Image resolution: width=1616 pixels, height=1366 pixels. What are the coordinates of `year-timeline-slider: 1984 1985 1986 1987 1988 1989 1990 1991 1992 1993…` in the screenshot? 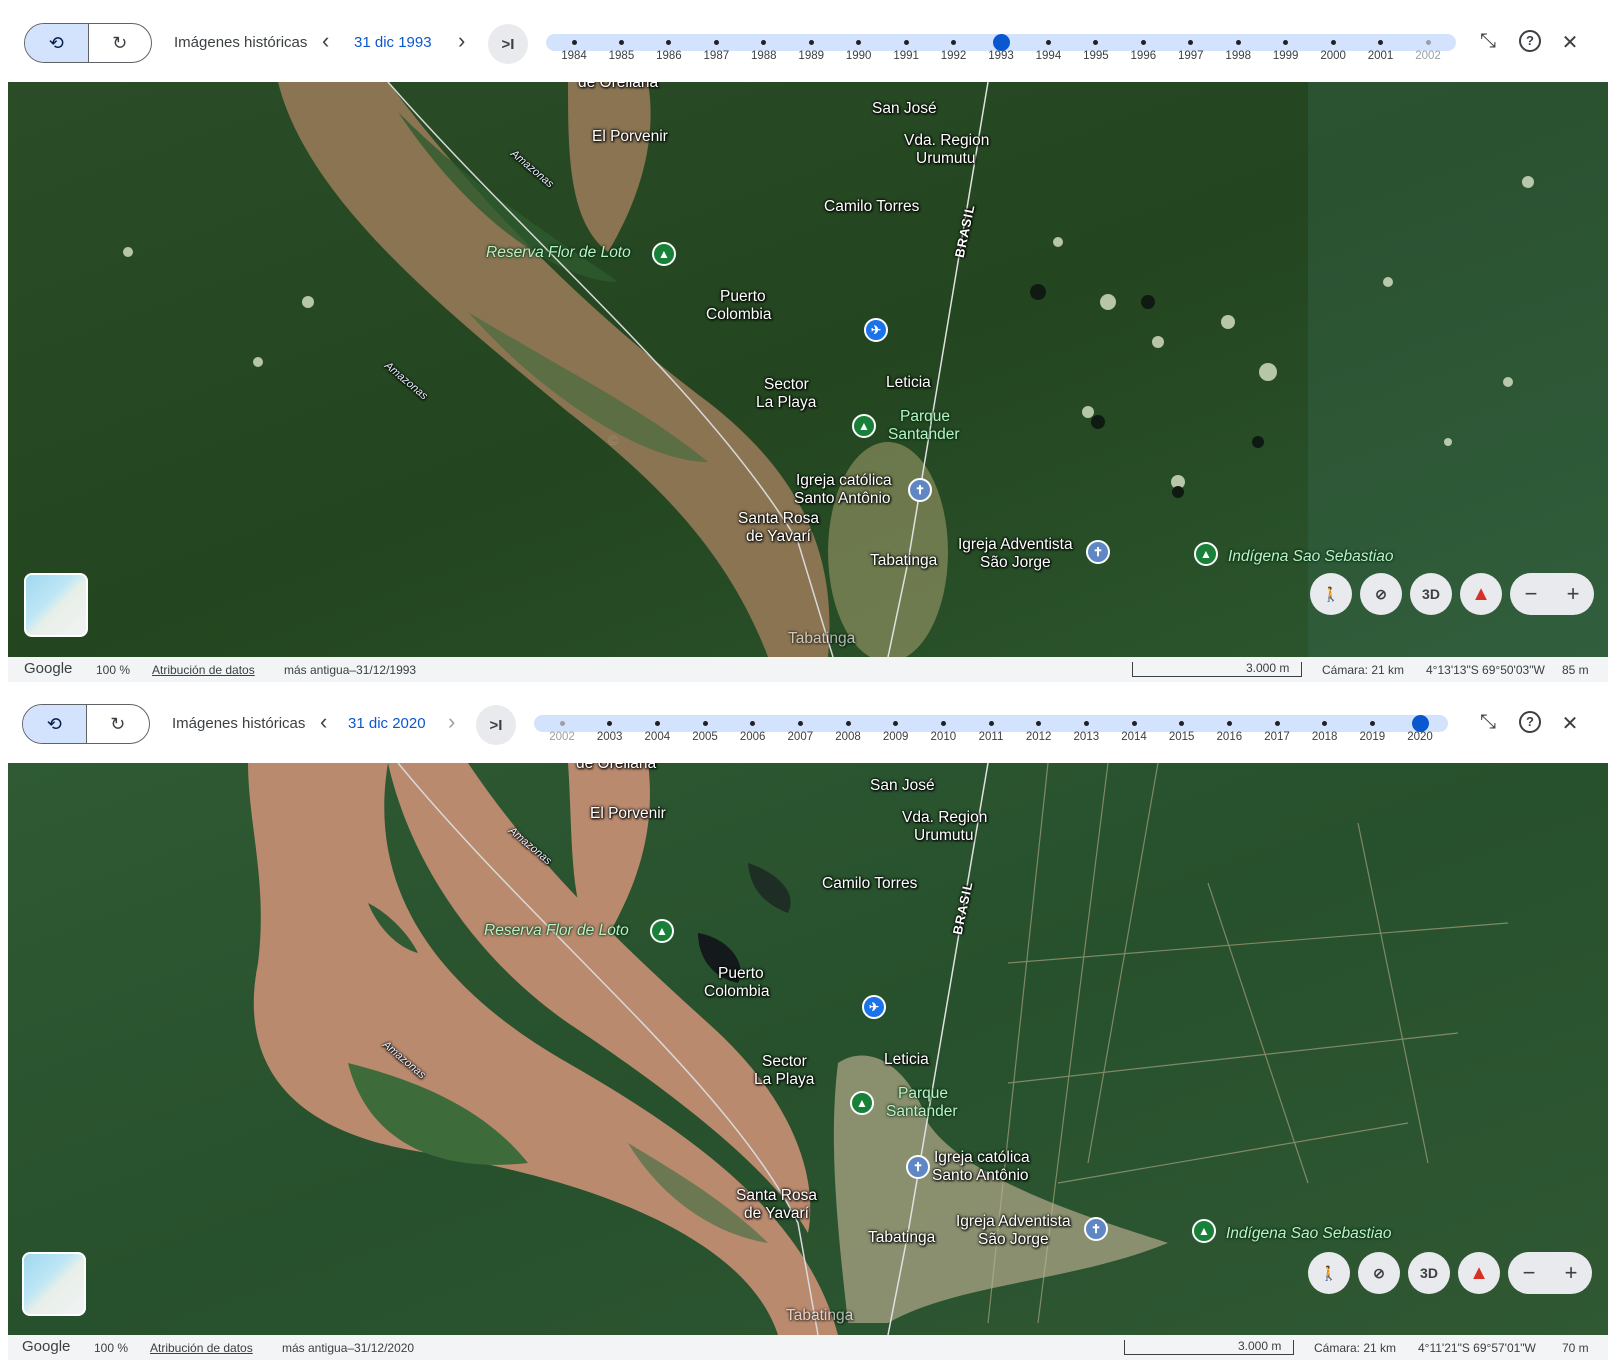 It's located at (1001, 48).